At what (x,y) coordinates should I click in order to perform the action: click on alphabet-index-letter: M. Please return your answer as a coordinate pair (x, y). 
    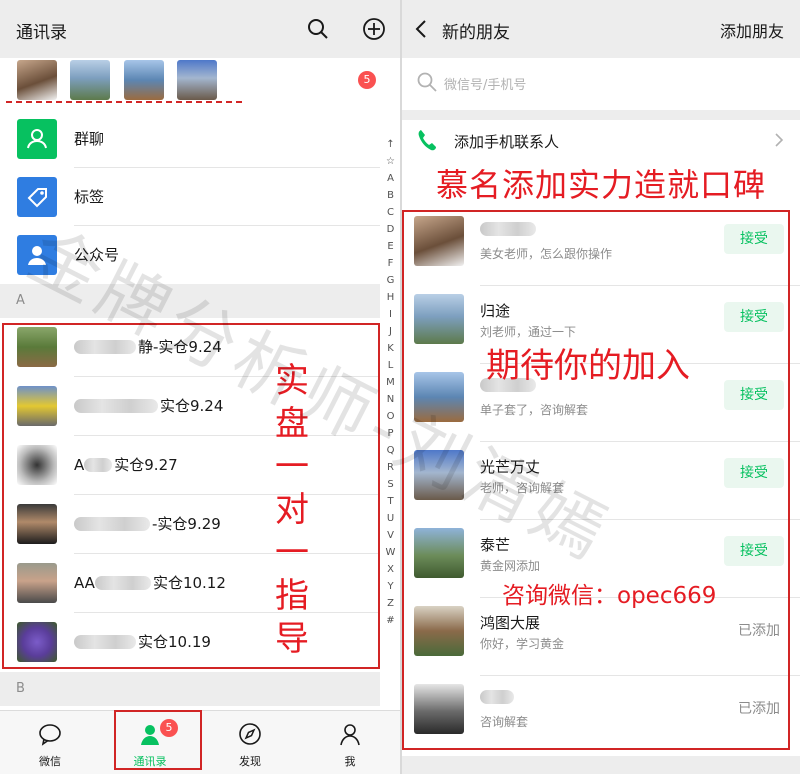
    Looking at the image, I should click on (390, 382).